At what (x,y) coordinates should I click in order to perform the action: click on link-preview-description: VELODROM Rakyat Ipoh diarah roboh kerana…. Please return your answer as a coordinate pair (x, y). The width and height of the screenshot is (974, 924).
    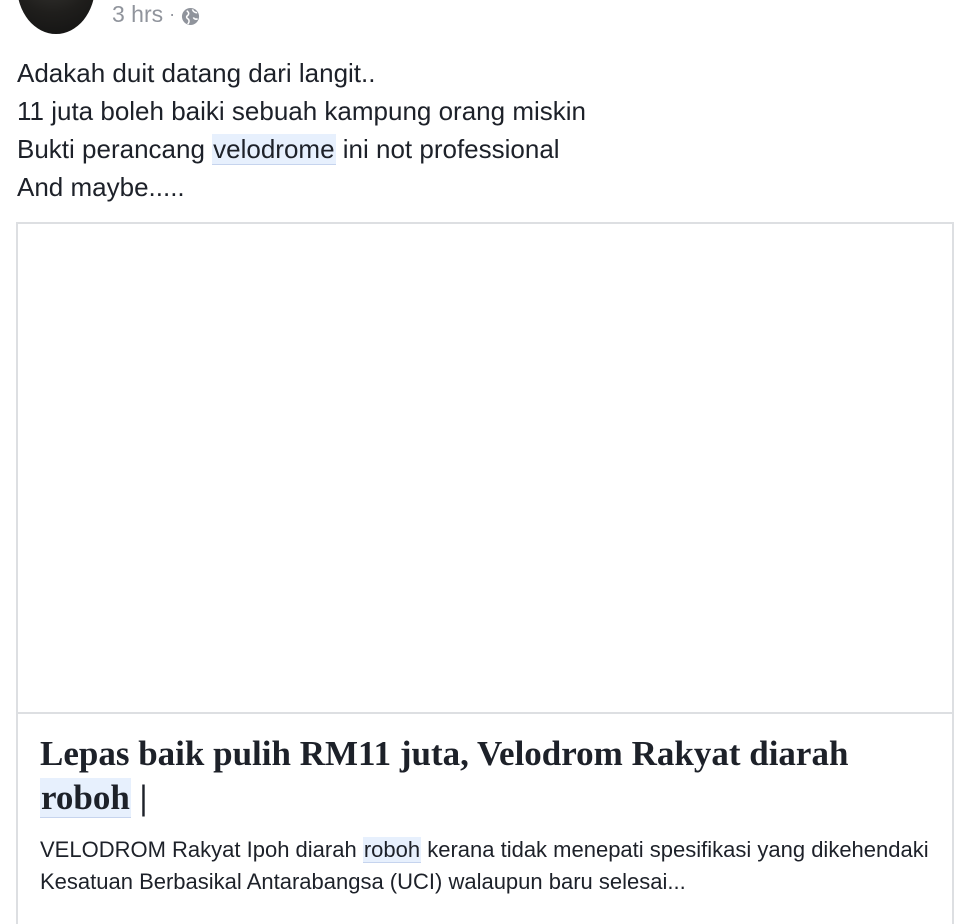
    Looking at the image, I should click on (490, 866).